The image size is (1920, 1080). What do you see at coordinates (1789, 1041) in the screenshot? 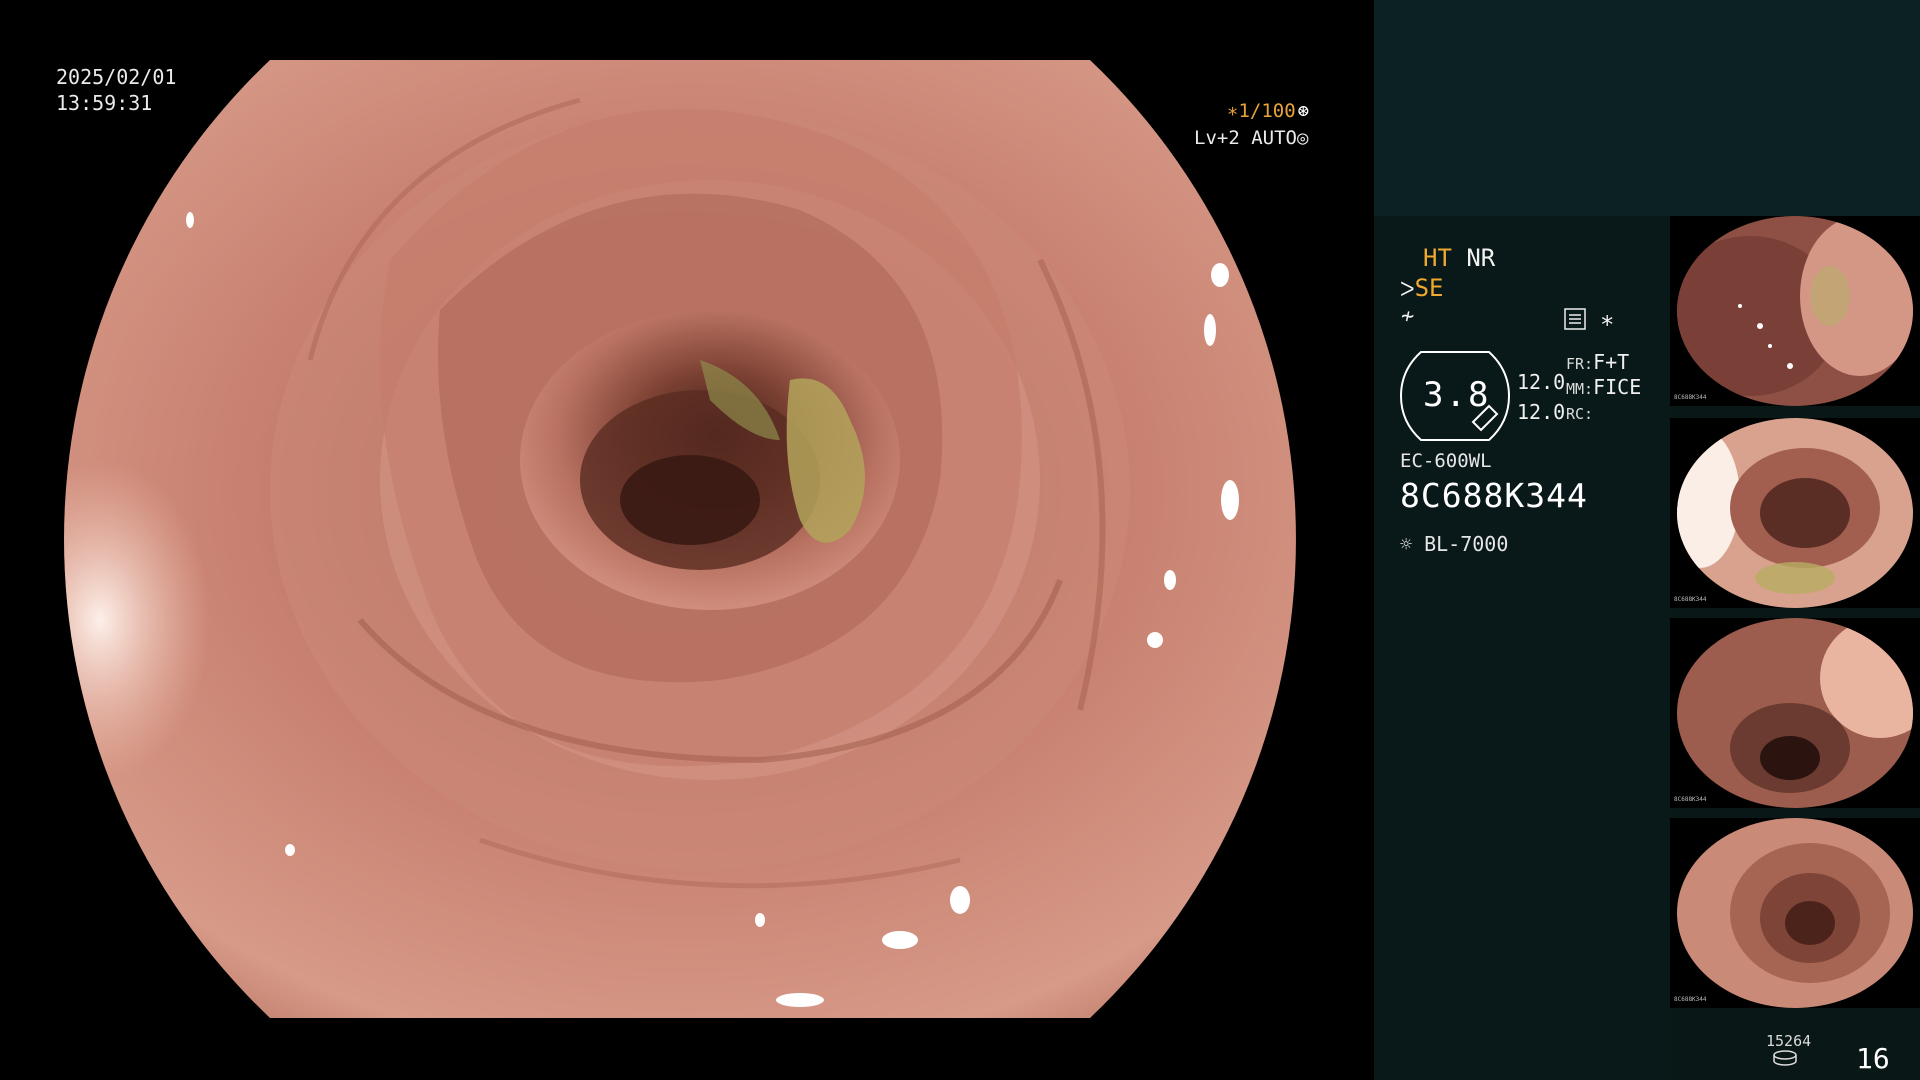
I see `image-count: 15264` at bounding box center [1789, 1041].